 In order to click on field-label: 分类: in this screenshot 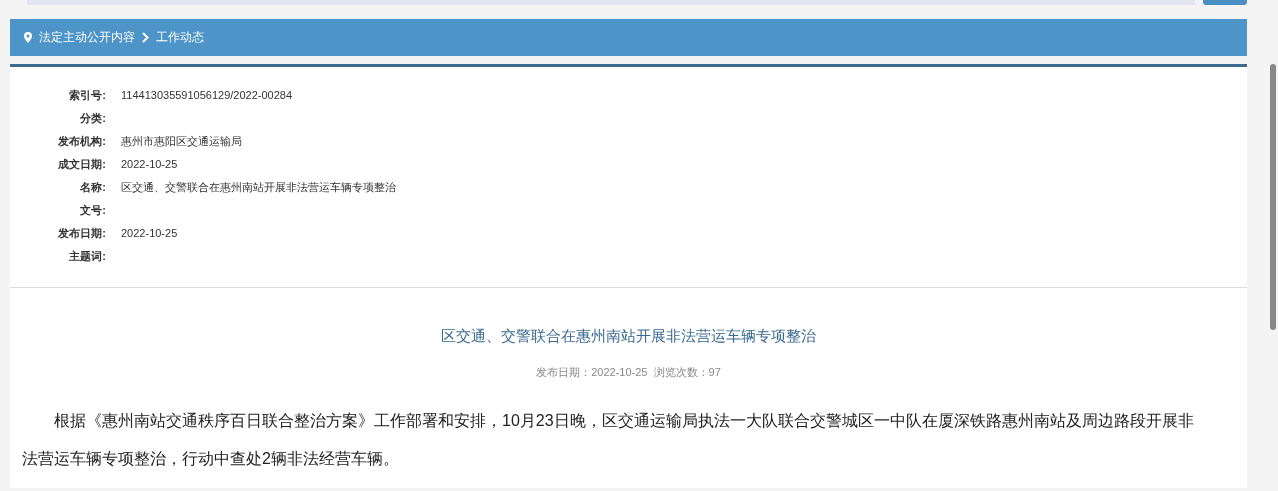, I will do `click(93, 118)`.